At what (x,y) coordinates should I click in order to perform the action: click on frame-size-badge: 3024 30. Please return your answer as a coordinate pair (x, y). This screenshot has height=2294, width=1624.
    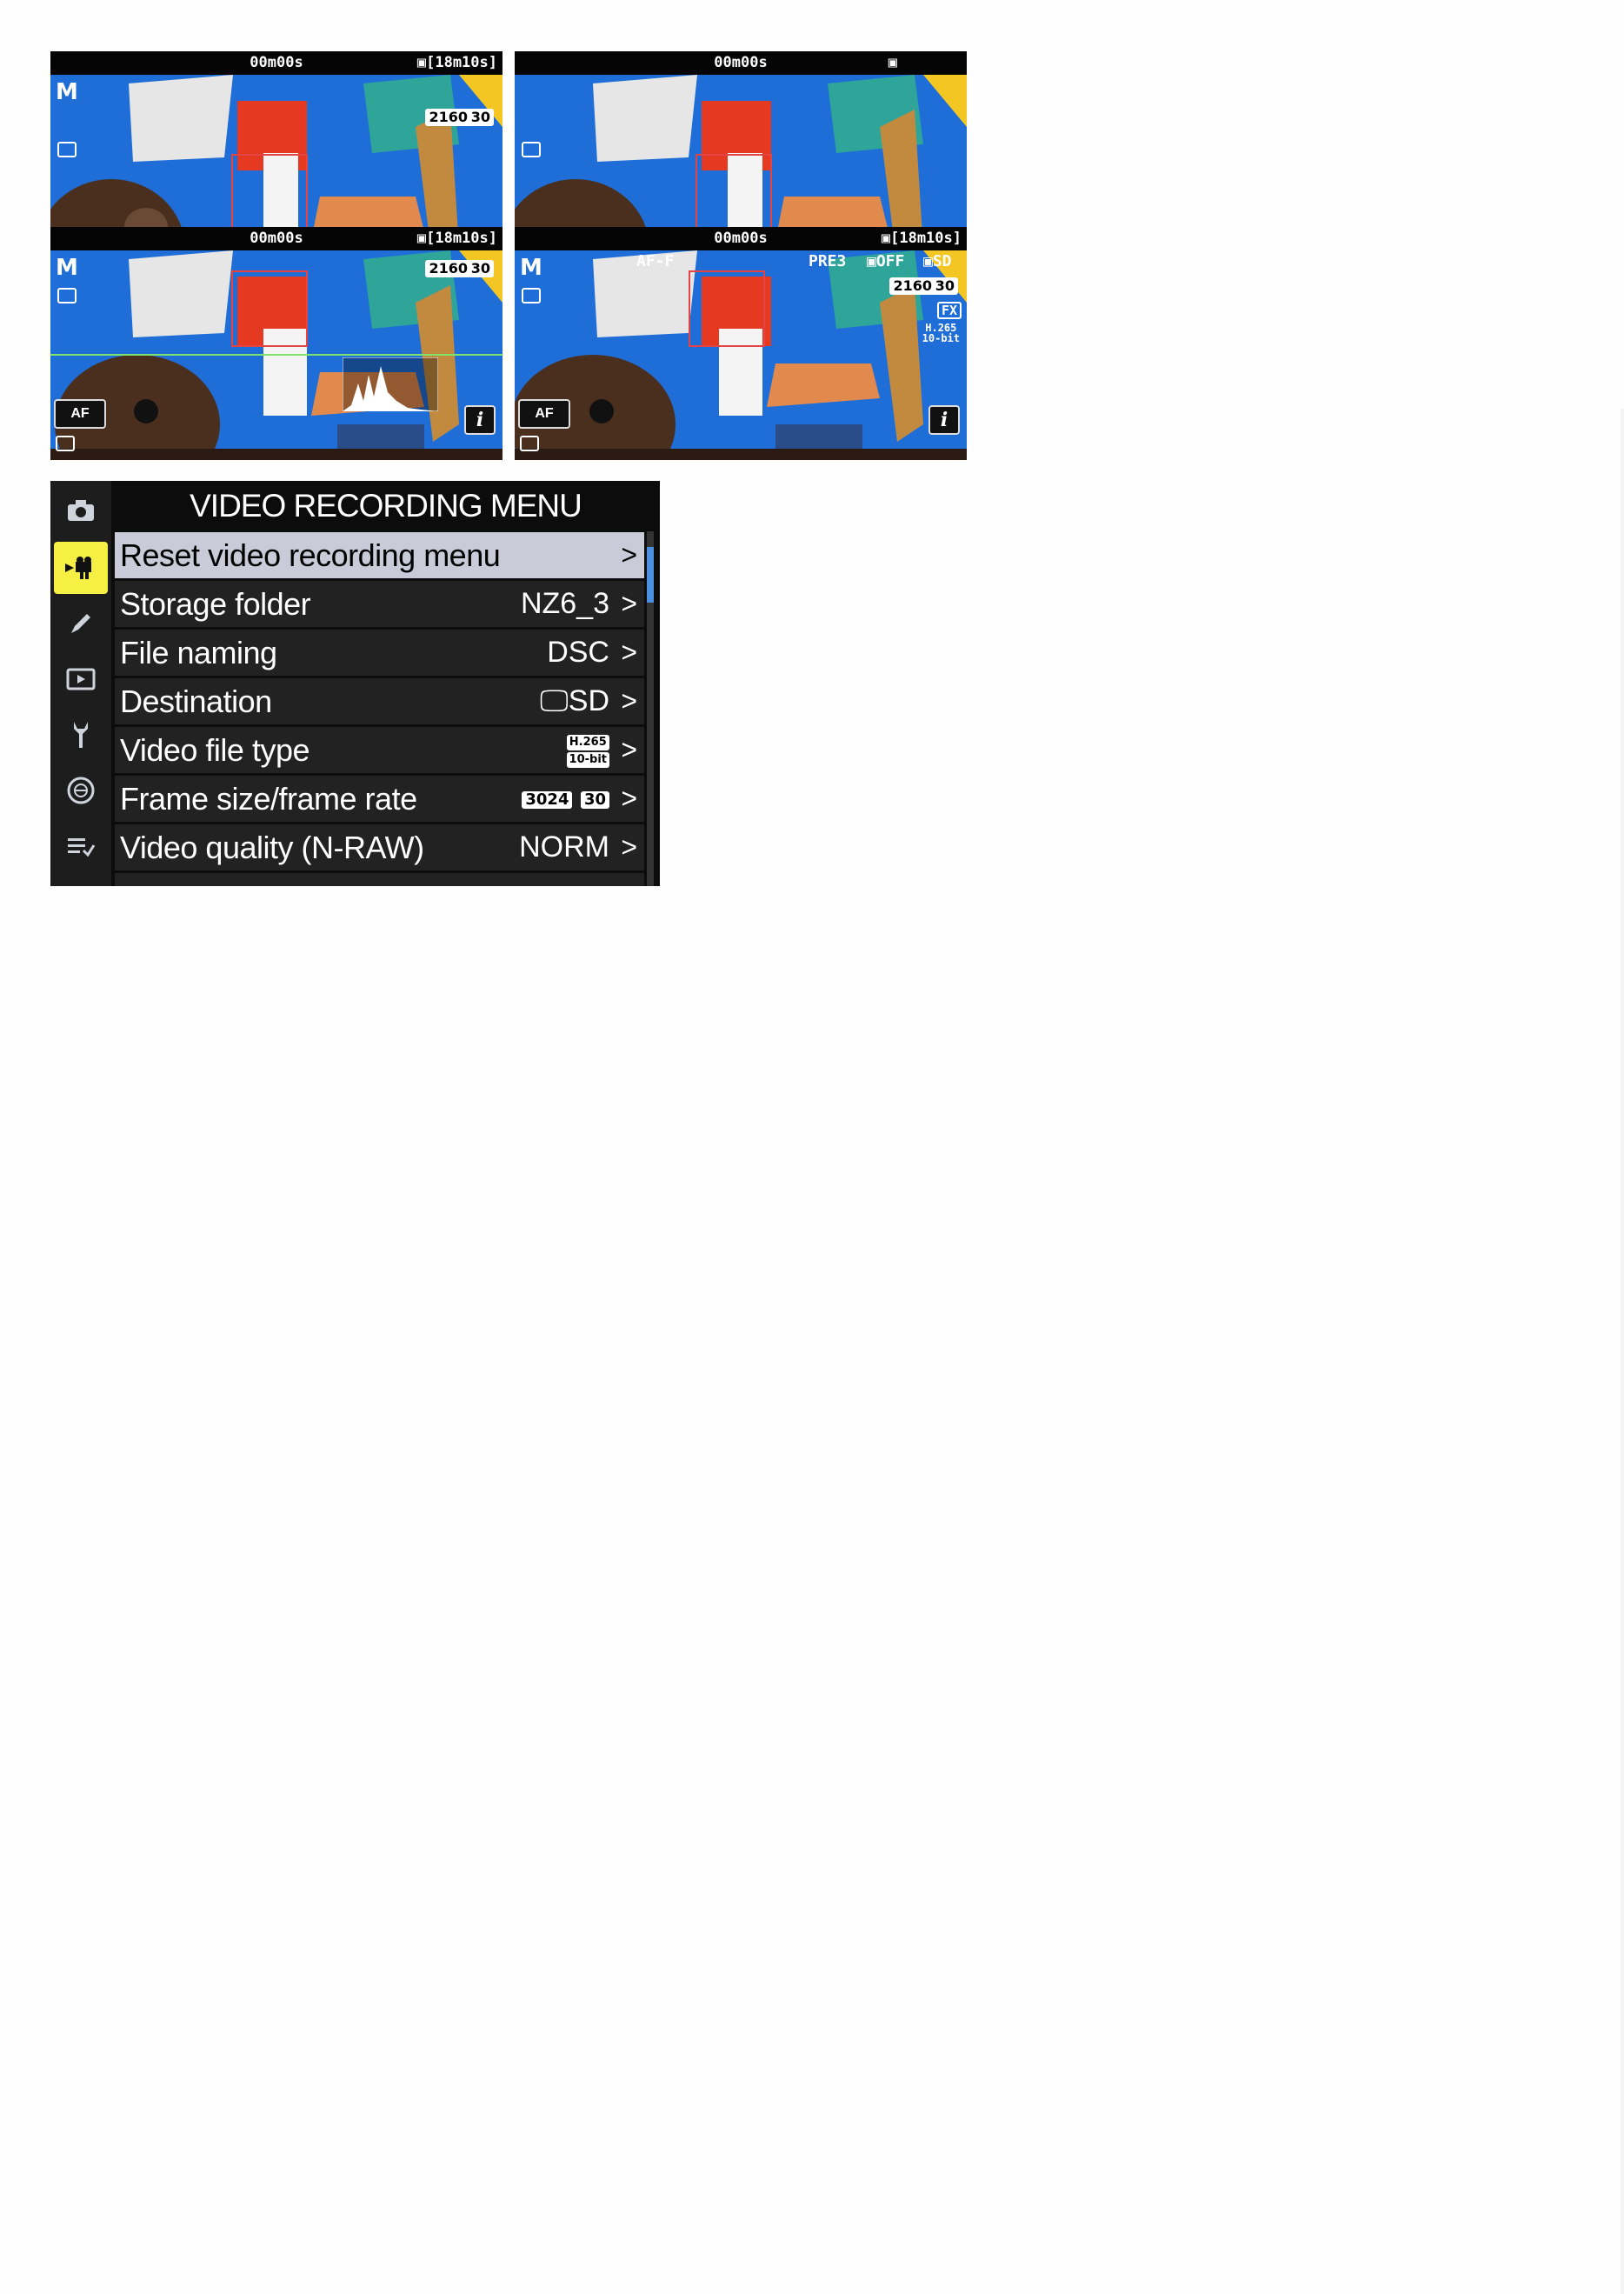
    Looking at the image, I should click on (566, 799).